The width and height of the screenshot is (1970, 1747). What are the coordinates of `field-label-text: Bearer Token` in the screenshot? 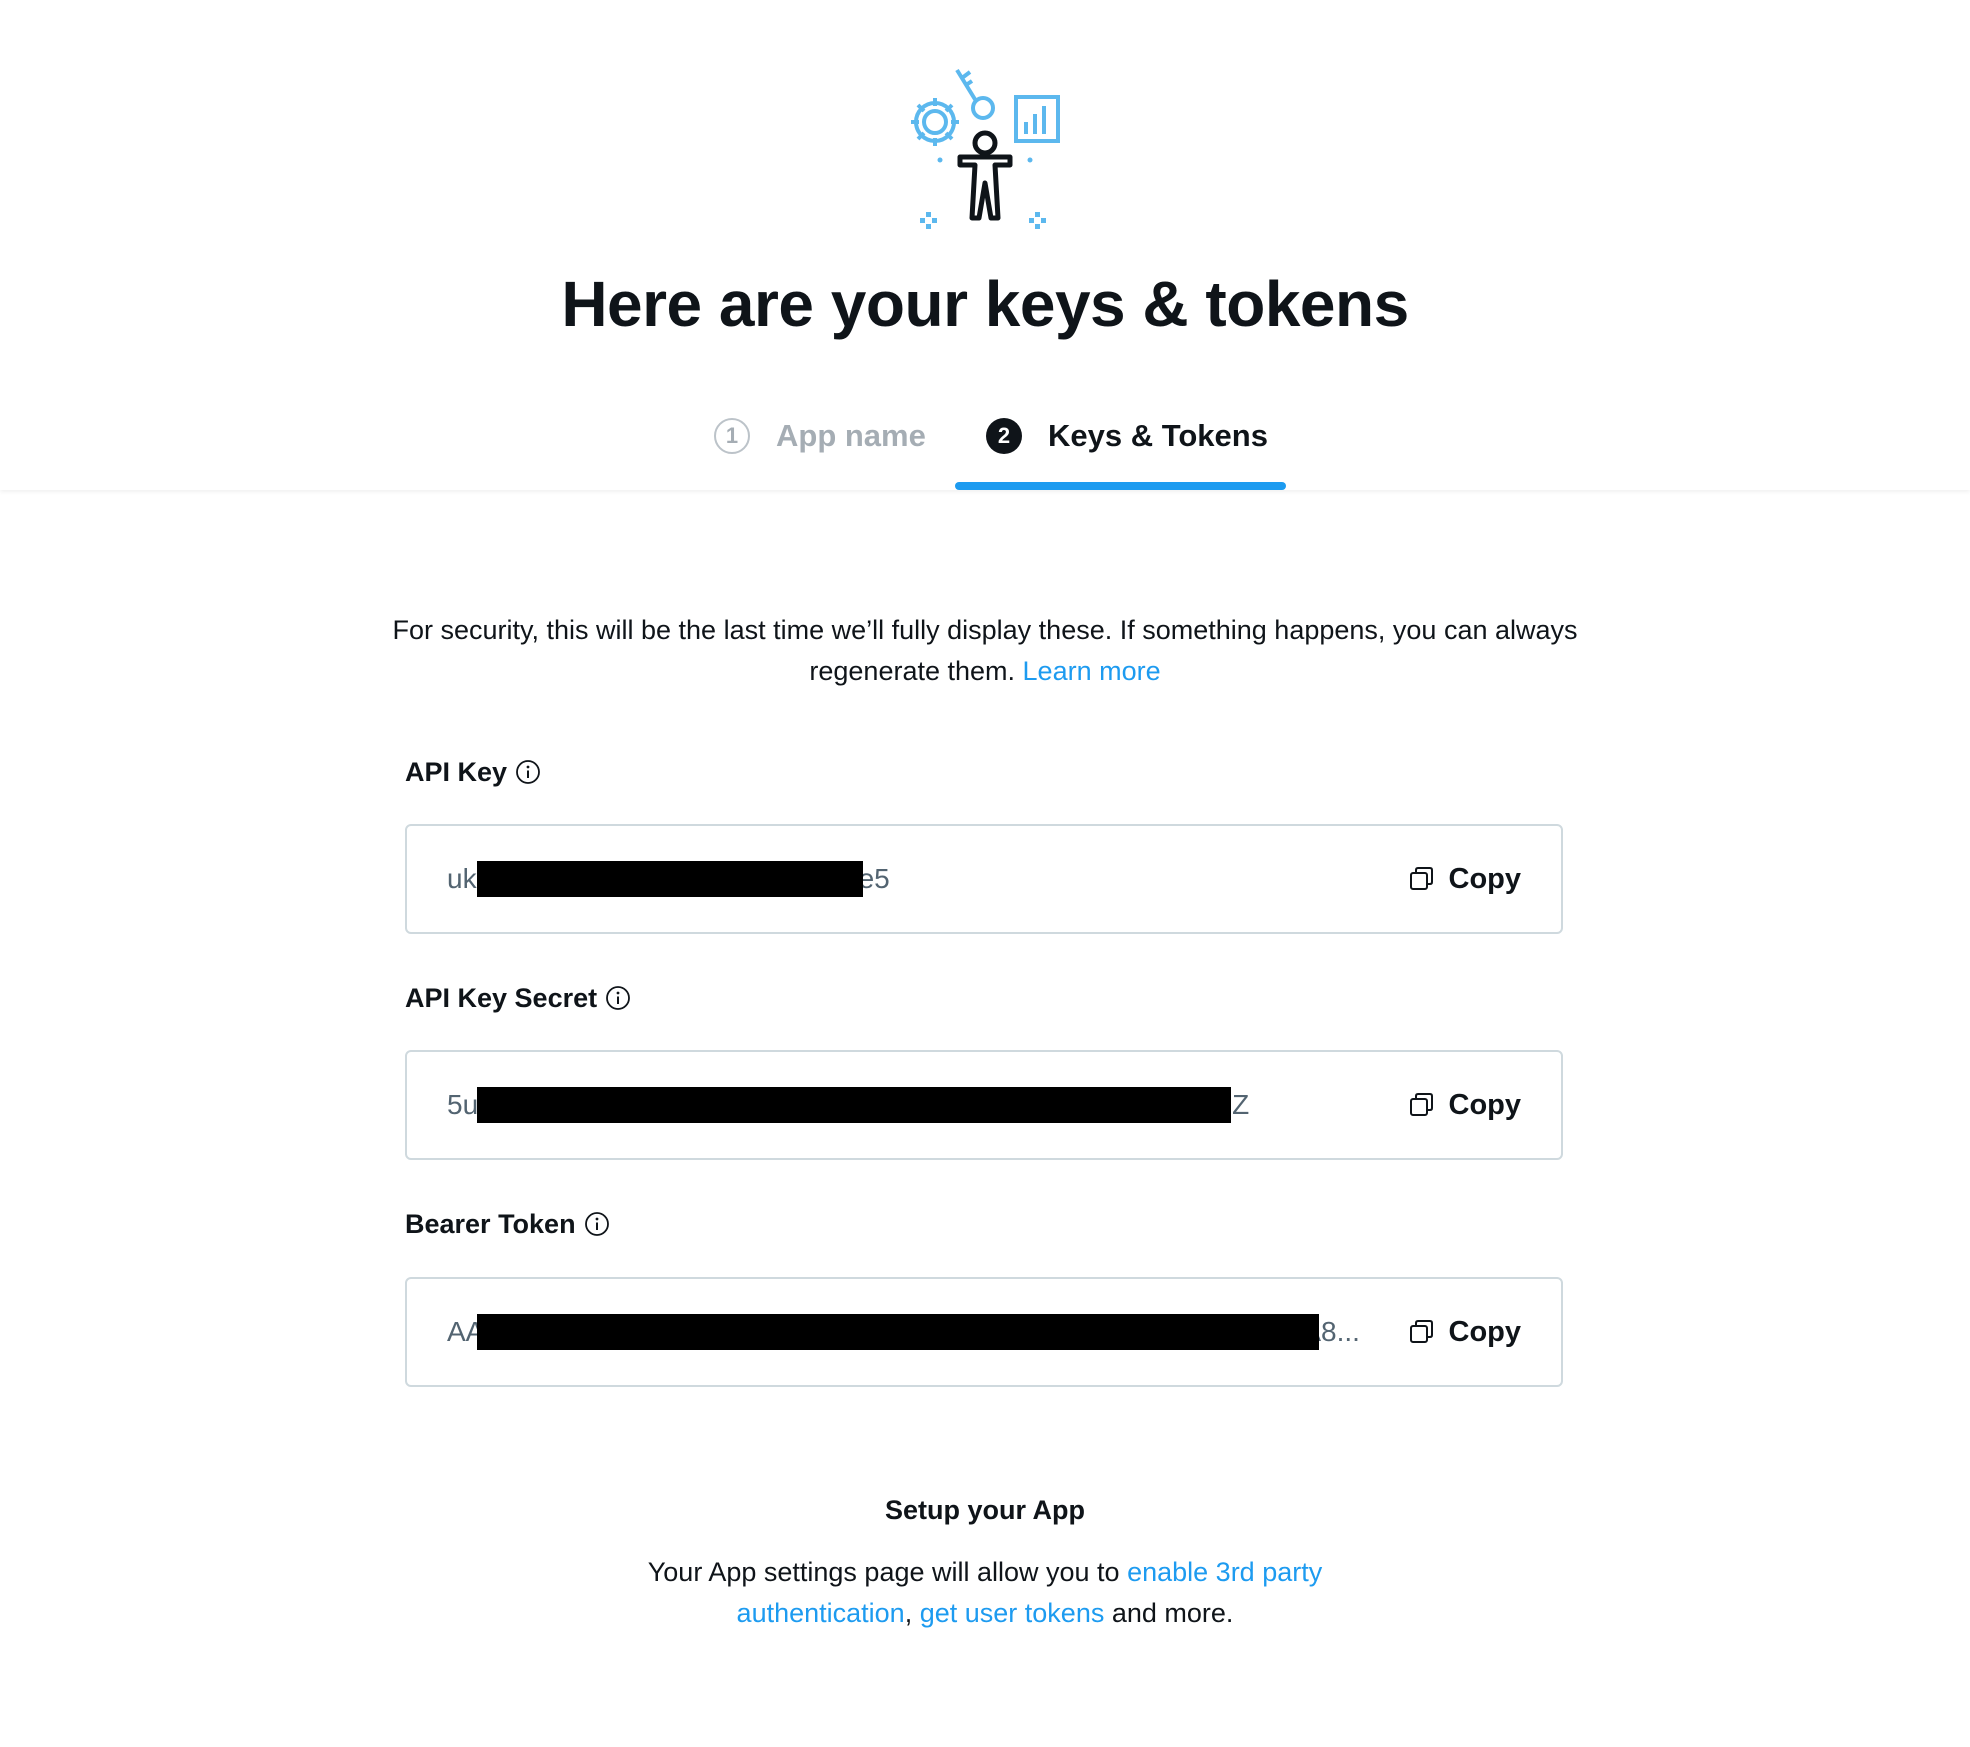 It's located at (490, 1223).